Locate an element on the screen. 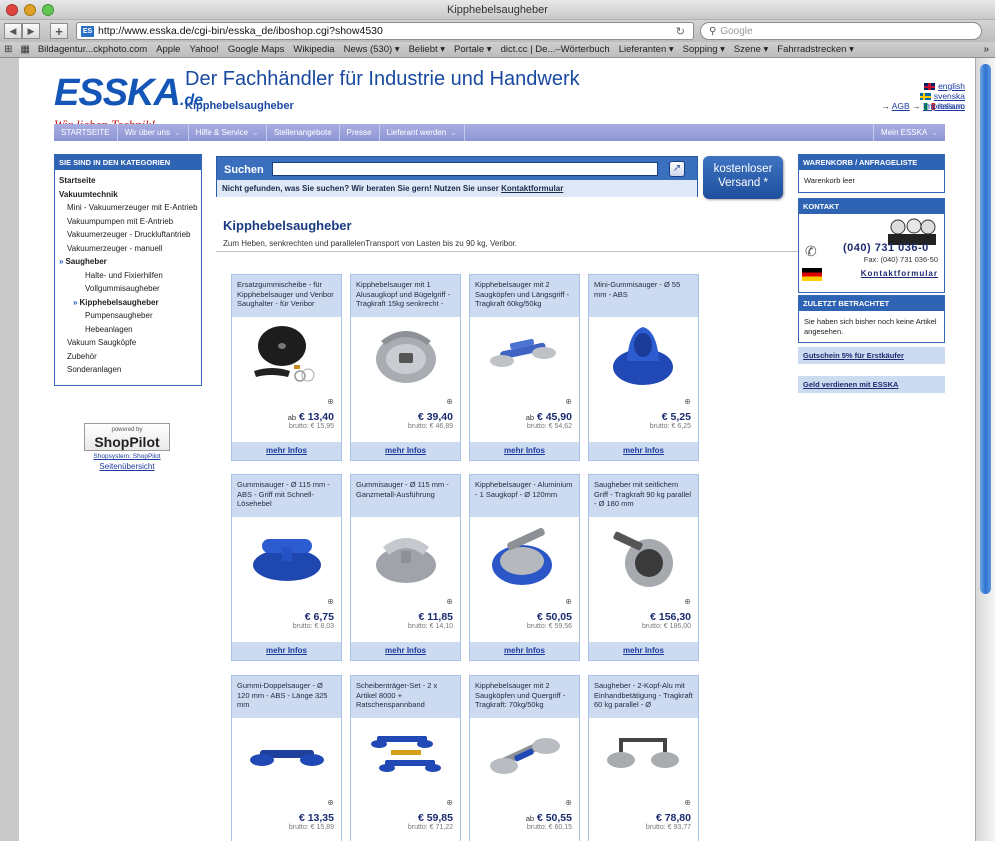 The image size is (995, 841). contact-phone: (040) 731 036-0 is located at coordinates (886, 248).